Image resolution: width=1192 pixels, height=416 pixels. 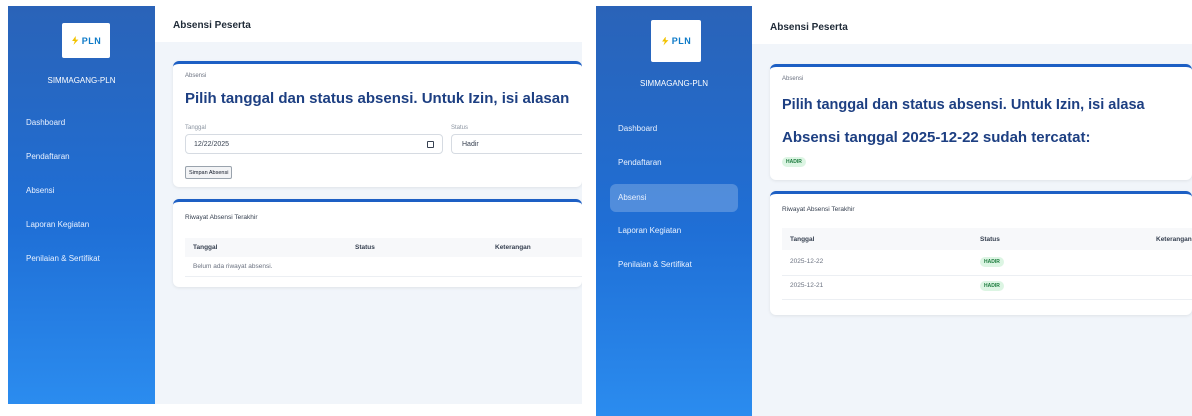 What do you see at coordinates (212, 144) in the screenshot?
I see `date-value: 12/22/2025` at bounding box center [212, 144].